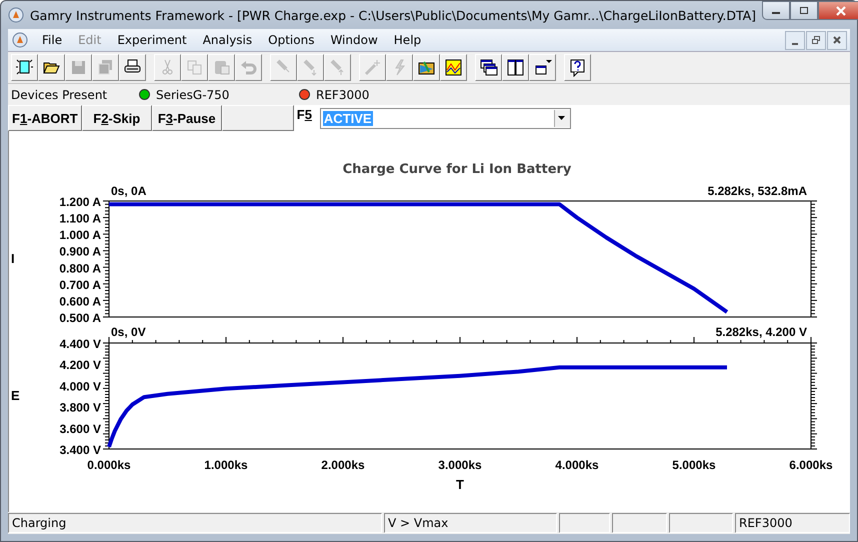 The image size is (858, 542). What do you see at coordinates (408, 40) in the screenshot?
I see `menu-item: Help` at bounding box center [408, 40].